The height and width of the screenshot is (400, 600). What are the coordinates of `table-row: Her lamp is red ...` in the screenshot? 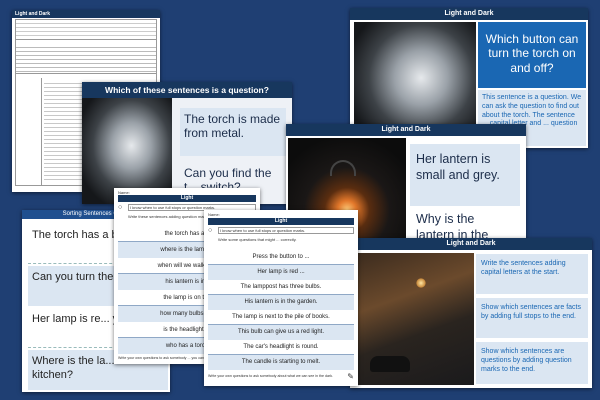 It's located at (281, 272).